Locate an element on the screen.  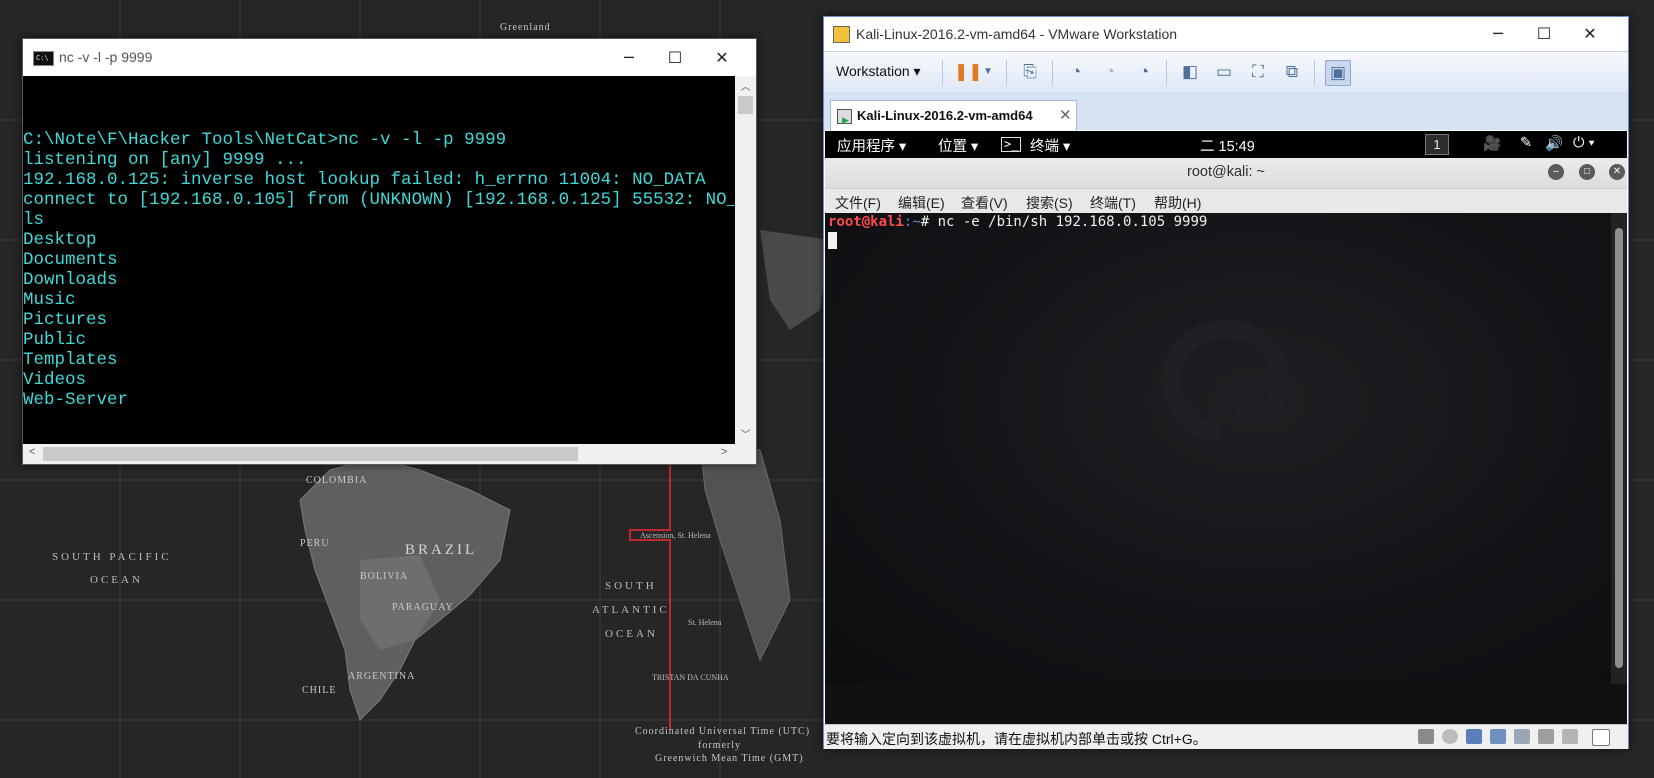
vmware-toolbar: Workstation ▾ ❚❚ ▼ ⎘ ◔ ◔ ◔ ◧ ▭ ⛶ ⧉ ▣ is located at coordinates (1226, 72).